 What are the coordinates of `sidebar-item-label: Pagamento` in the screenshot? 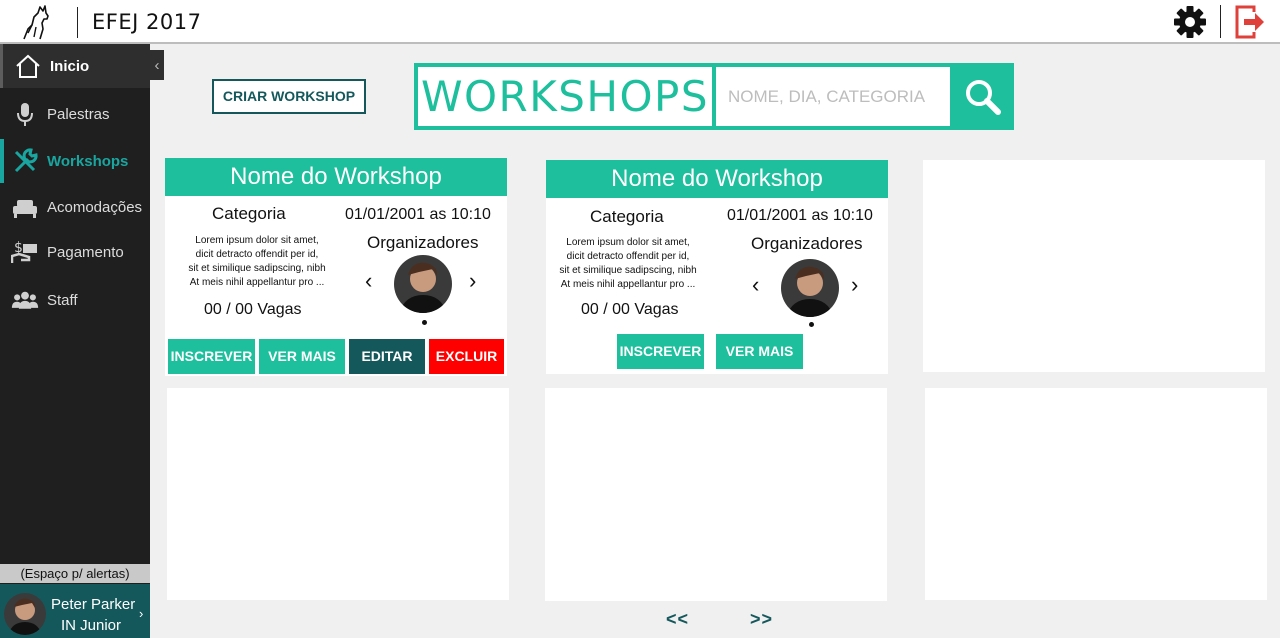 It's located at (85, 252).